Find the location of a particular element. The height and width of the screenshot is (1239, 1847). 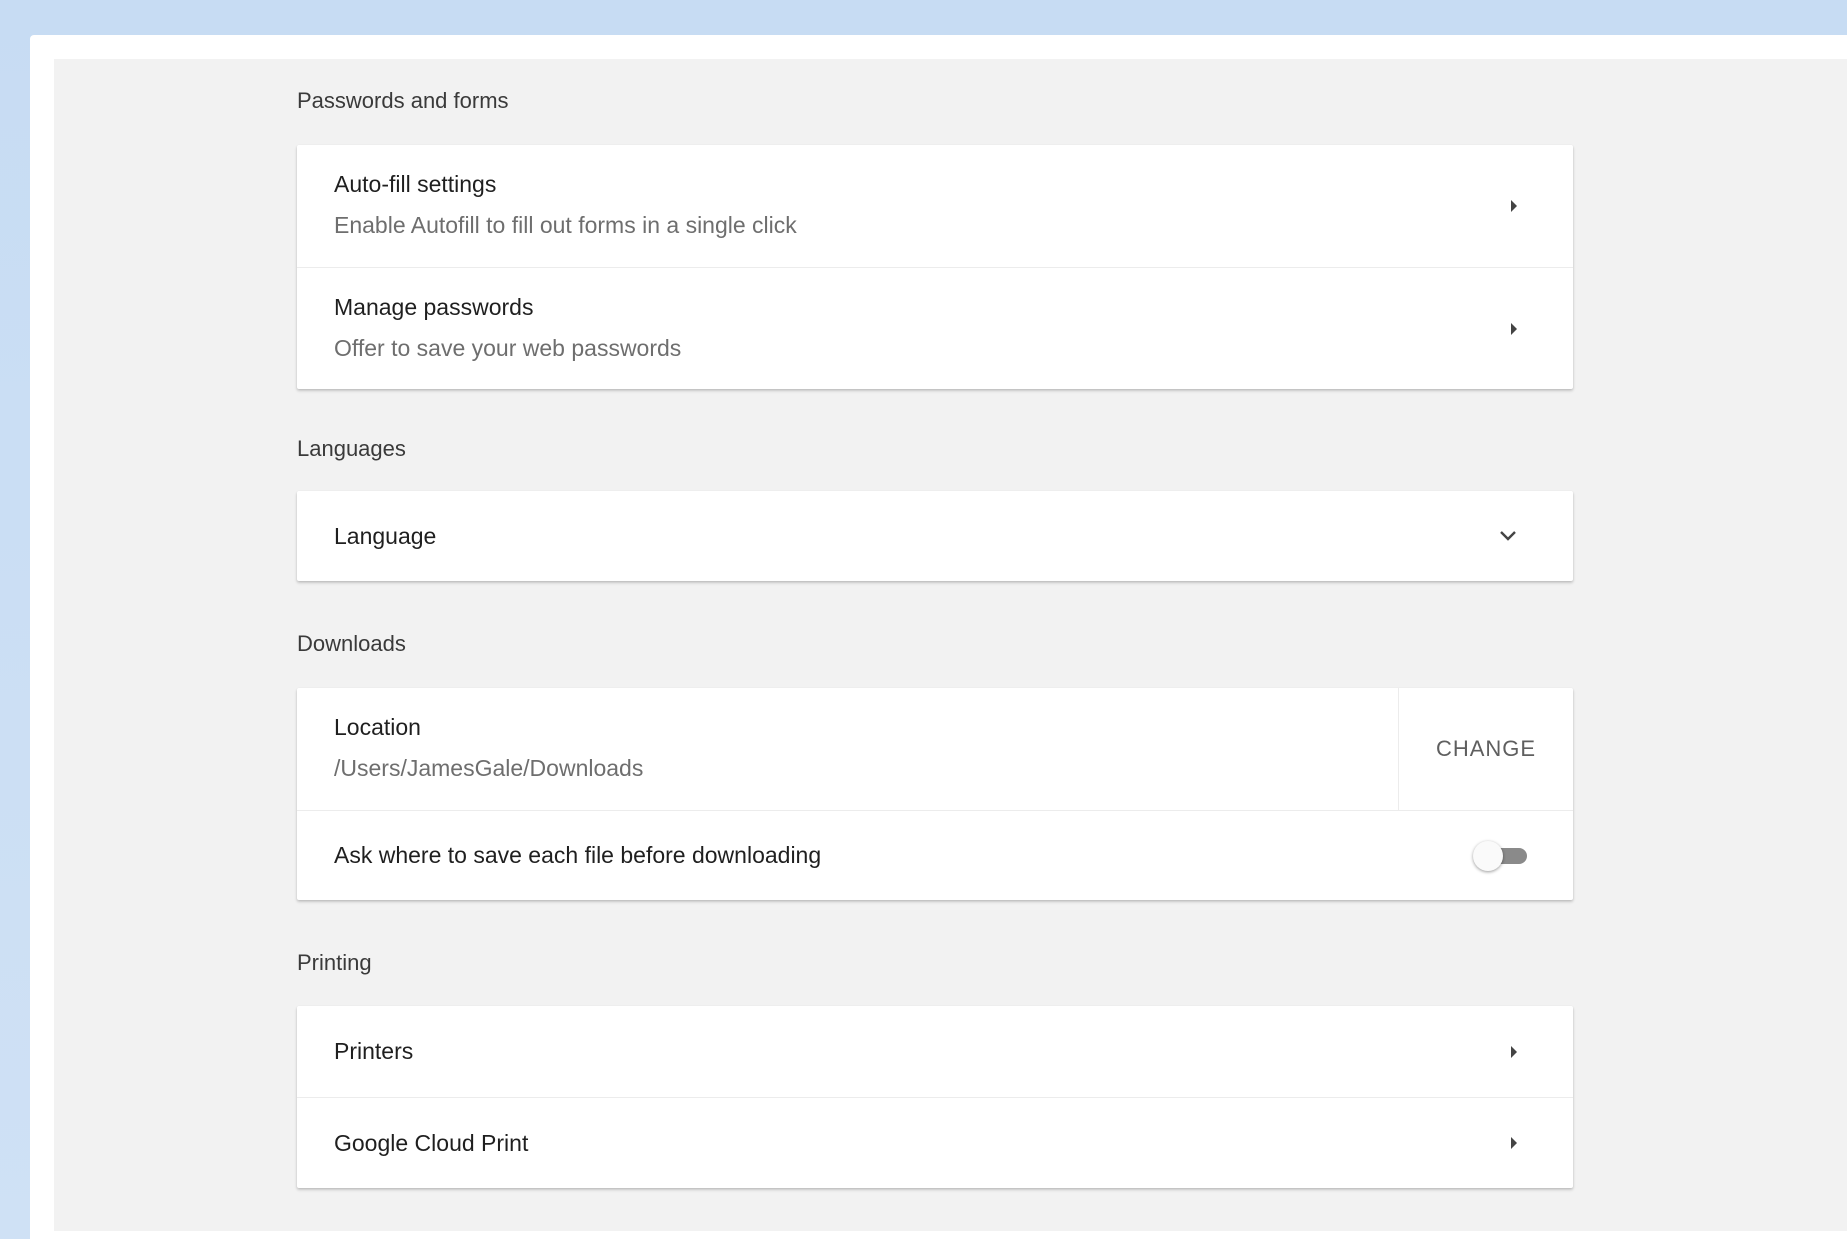

section-title-languages: Languages is located at coordinates (351, 448).